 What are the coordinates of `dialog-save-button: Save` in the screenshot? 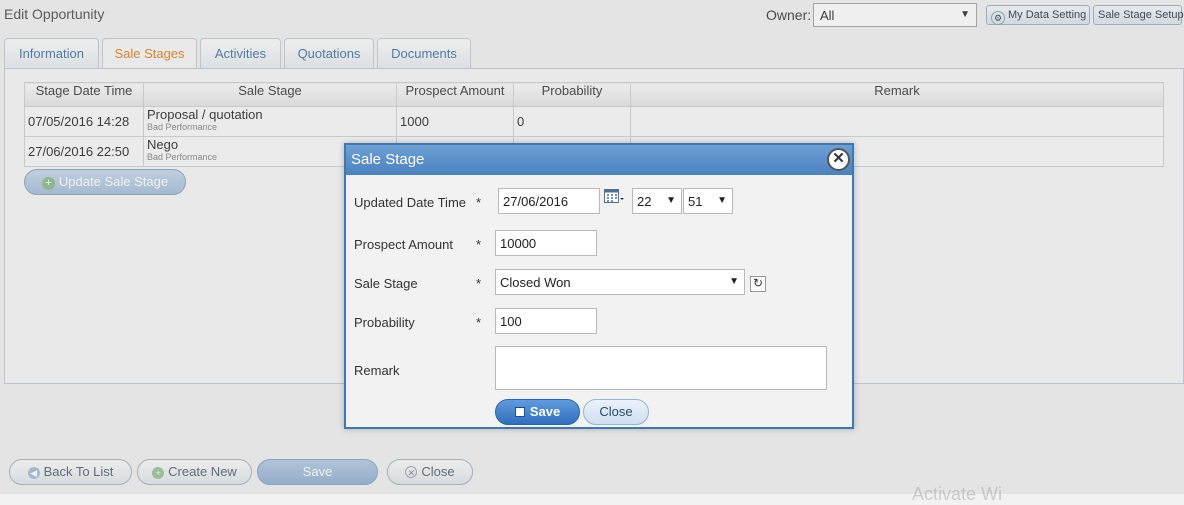 It's located at (537, 412).